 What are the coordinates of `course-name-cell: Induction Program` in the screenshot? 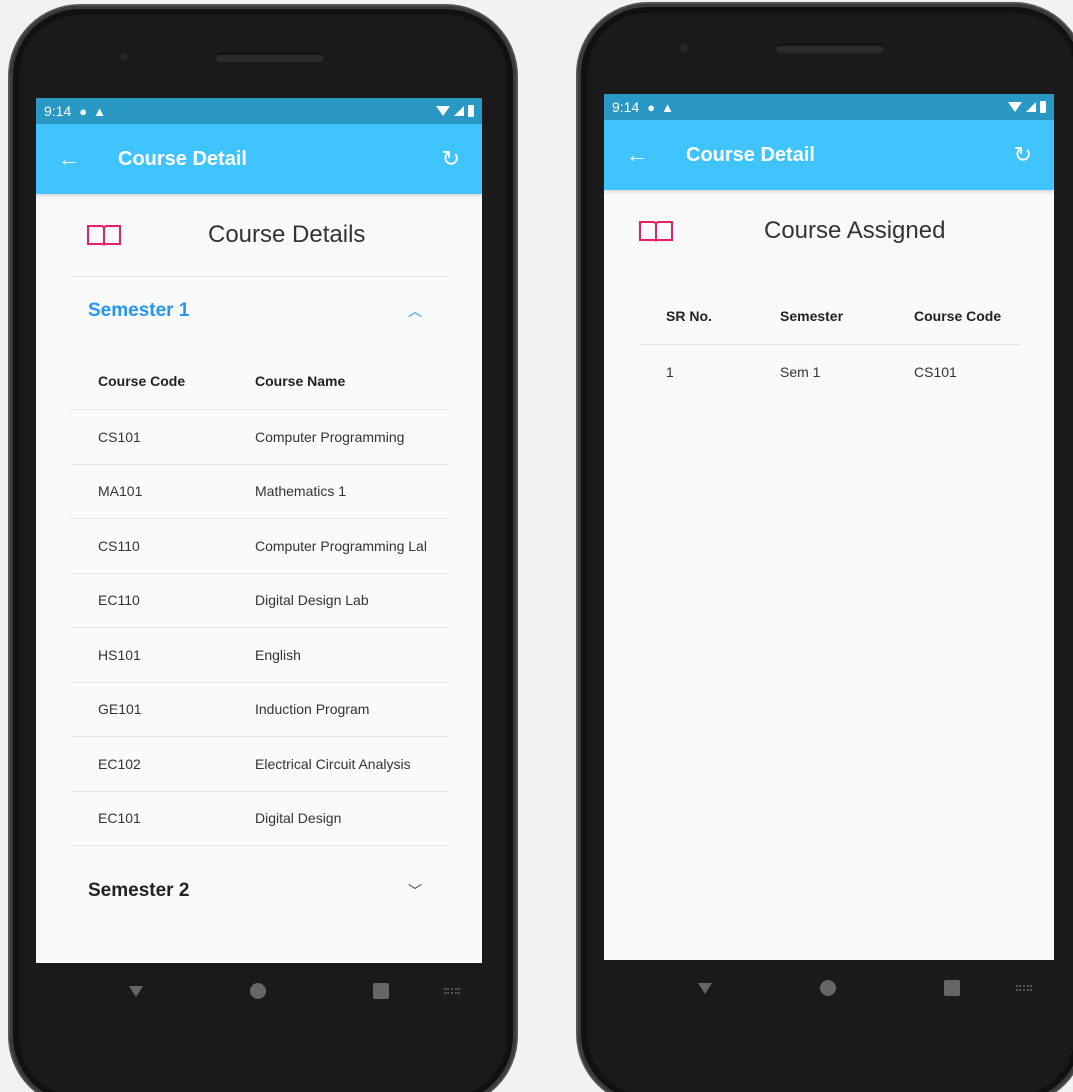 It's located at (312, 709).